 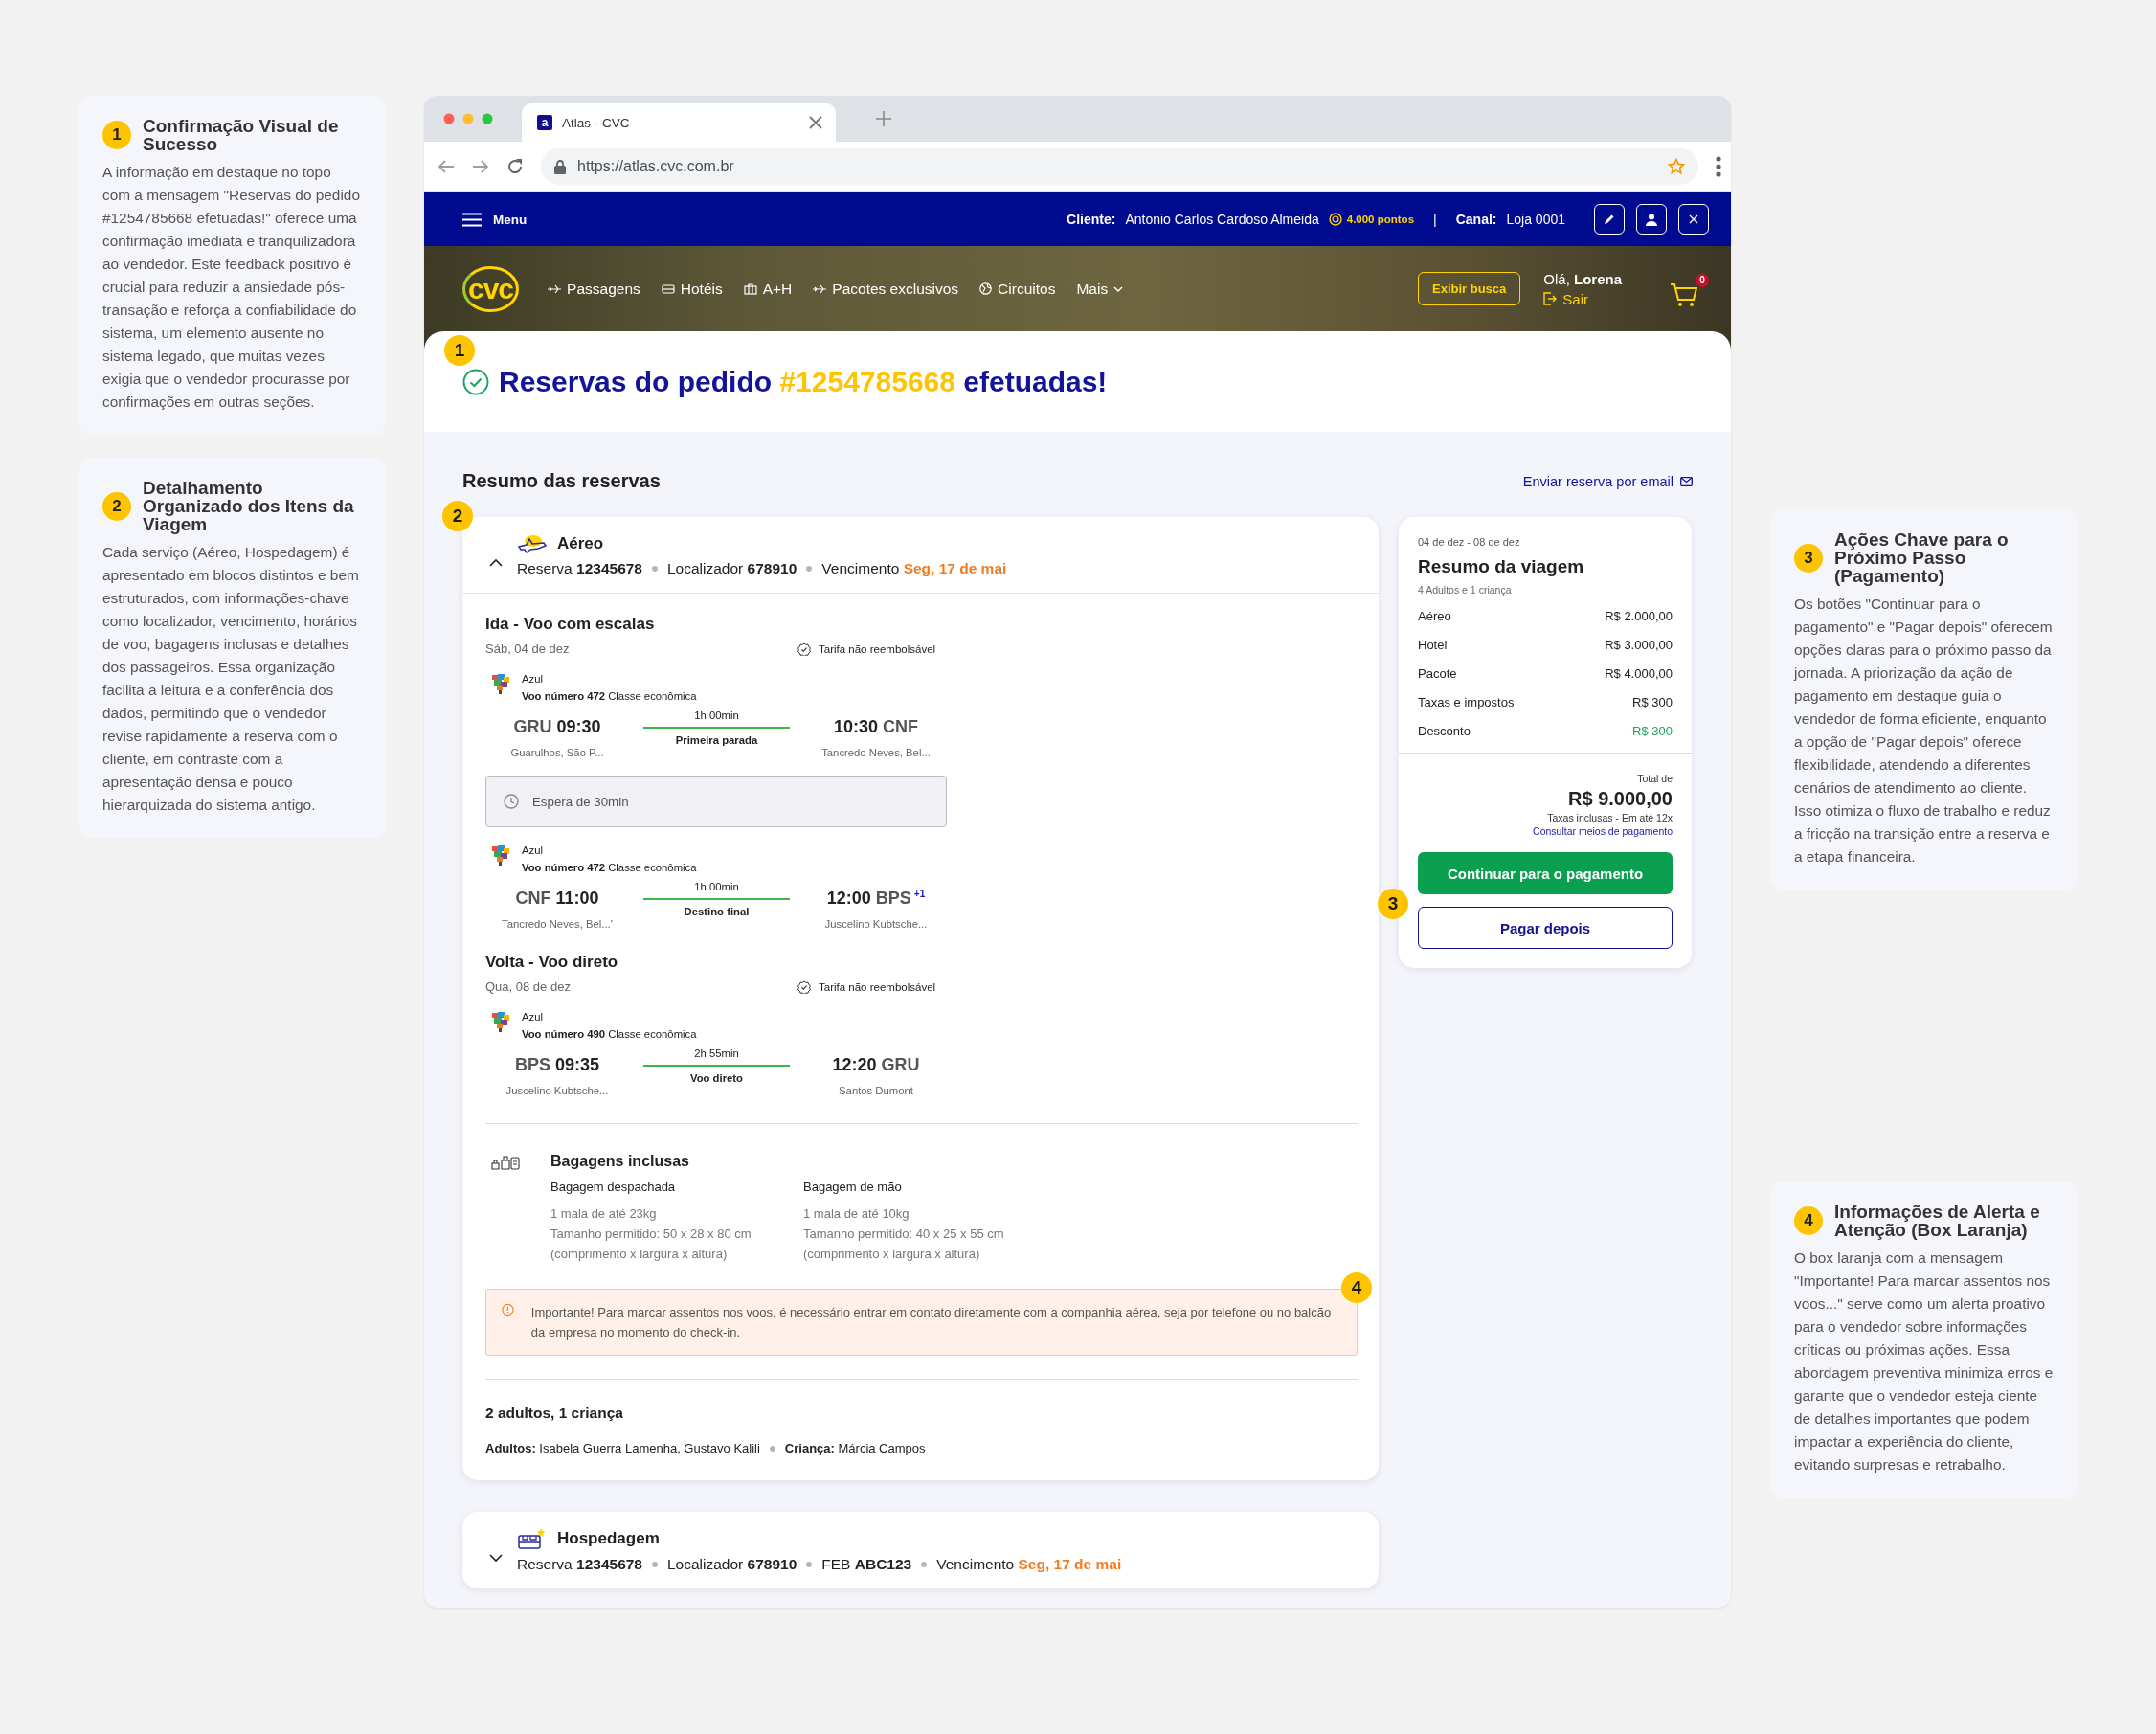 I want to click on baggage-type: Bagagem despachada, so click(x=614, y=1187).